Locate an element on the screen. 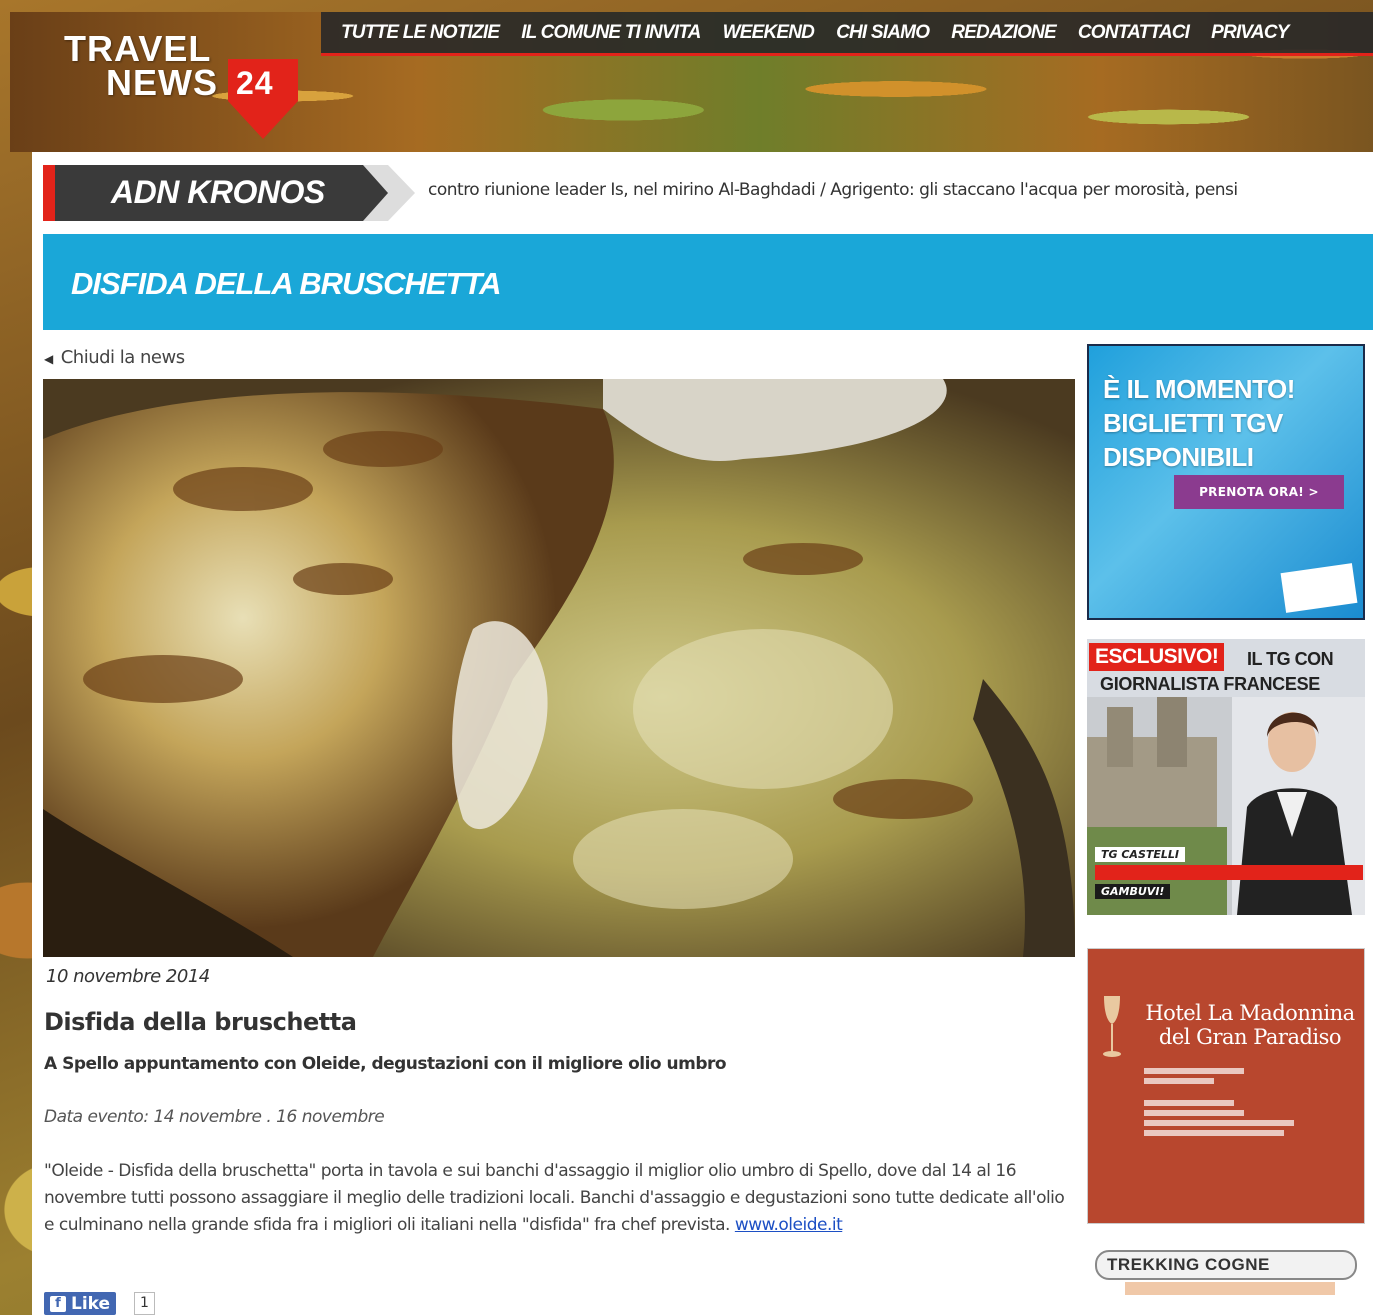  event-date: Data evento: 14 novembre . 16 novembre is located at coordinates (214, 1117).